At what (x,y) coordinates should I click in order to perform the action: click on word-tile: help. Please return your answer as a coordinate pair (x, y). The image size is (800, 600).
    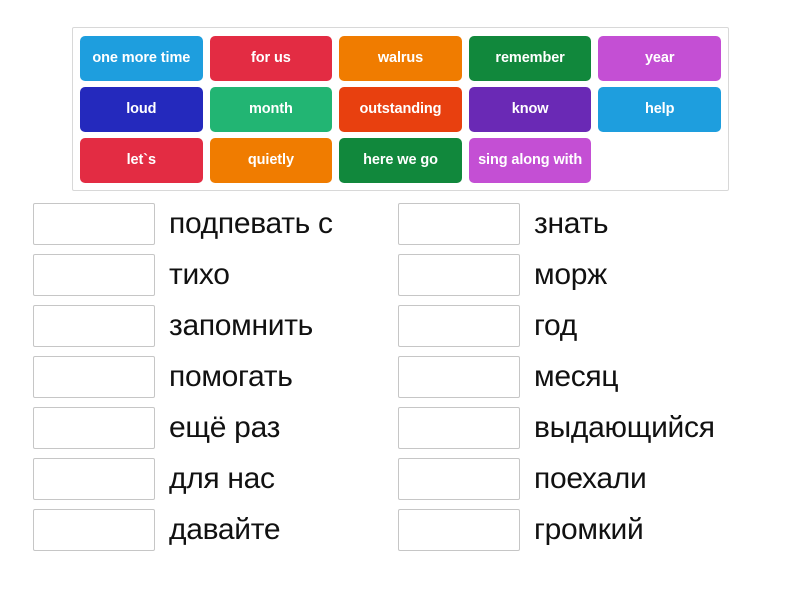
    Looking at the image, I should click on (659, 109).